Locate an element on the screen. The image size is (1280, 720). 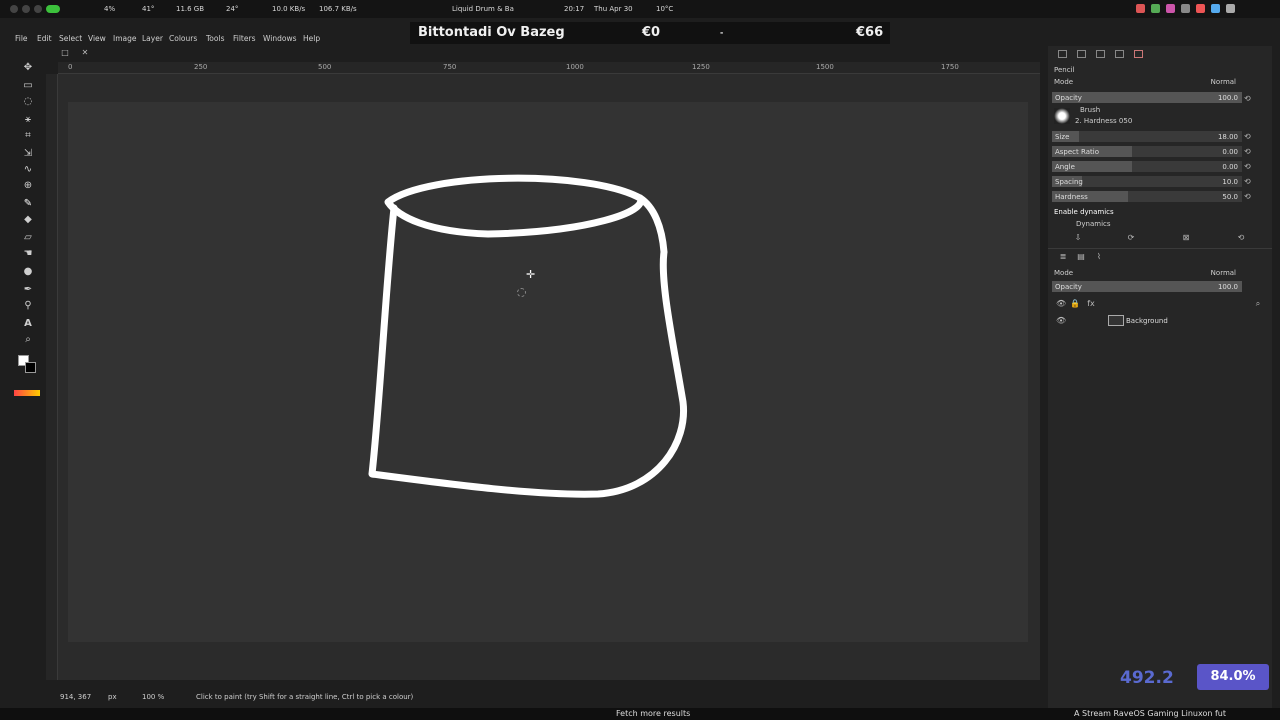
enable-dynamics-checkbox: Enable dynamics is located at coordinates (1084, 212).